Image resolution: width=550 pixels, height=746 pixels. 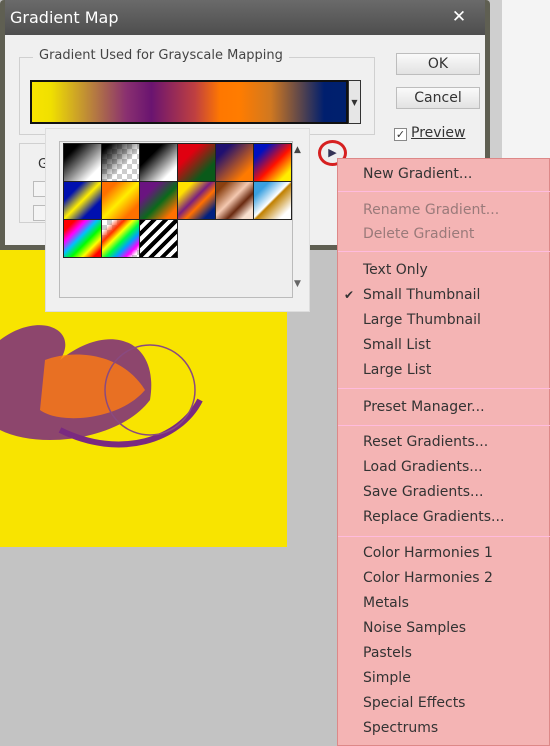 I want to click on checkbox-check-icon: ✓, so click(x=400, y=134).